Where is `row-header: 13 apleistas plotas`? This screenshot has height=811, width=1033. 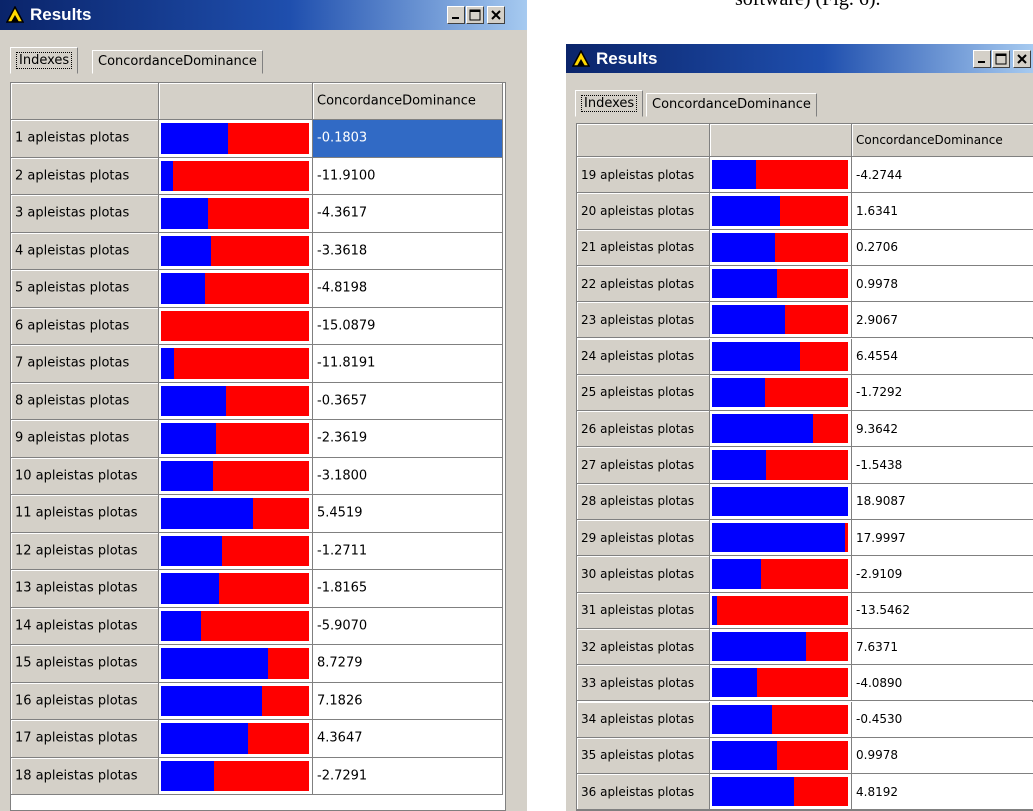 row-header: 13 apleistas plotas is located at coordinates (85, 589).